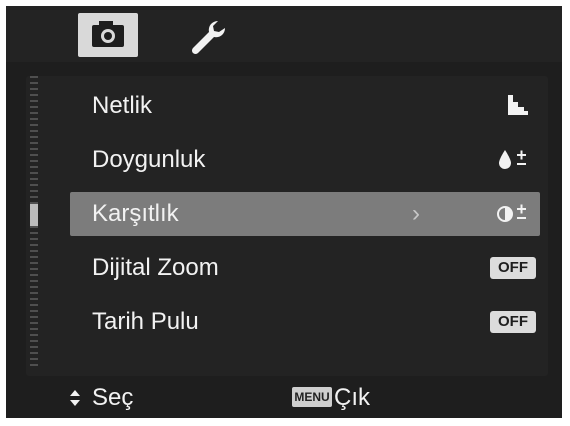 Image resolution: width=570 pixels, height=426 pixels. Describe the element at coordinates (34, 215) in the screenshot. I see `scroll-thumb` at that location.